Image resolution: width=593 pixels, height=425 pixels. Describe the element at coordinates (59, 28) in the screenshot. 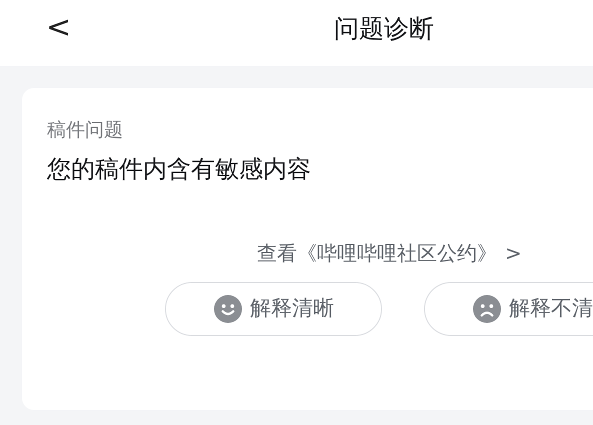

I see `back-button: <` at that location.